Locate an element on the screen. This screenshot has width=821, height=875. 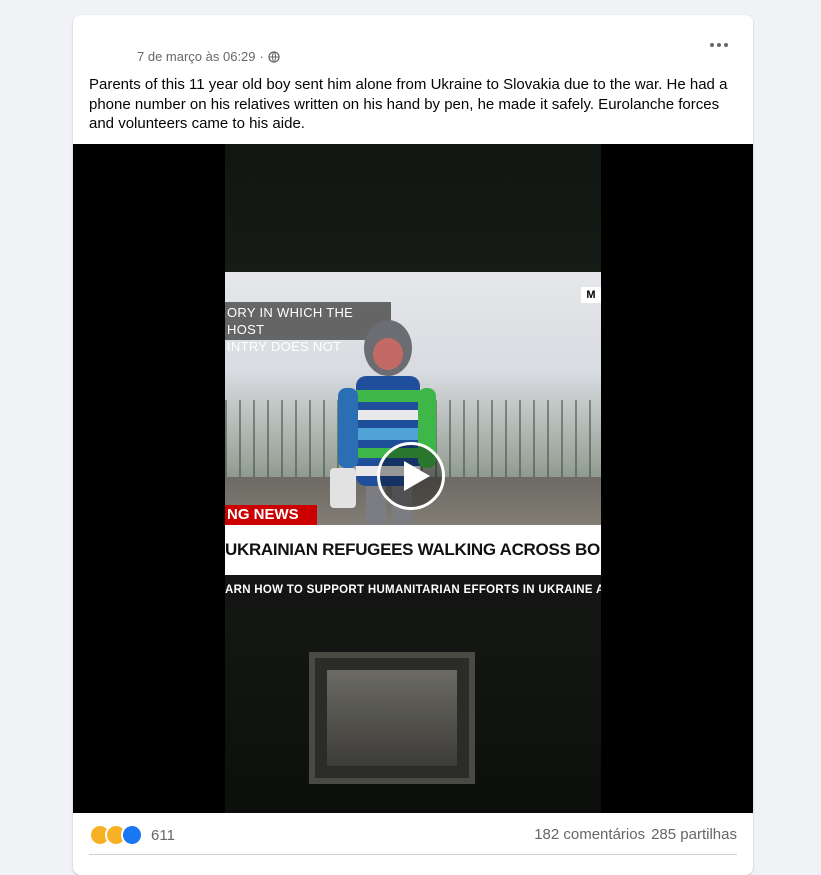
reactions-summary: 611 is located at coordinates (132, 835).